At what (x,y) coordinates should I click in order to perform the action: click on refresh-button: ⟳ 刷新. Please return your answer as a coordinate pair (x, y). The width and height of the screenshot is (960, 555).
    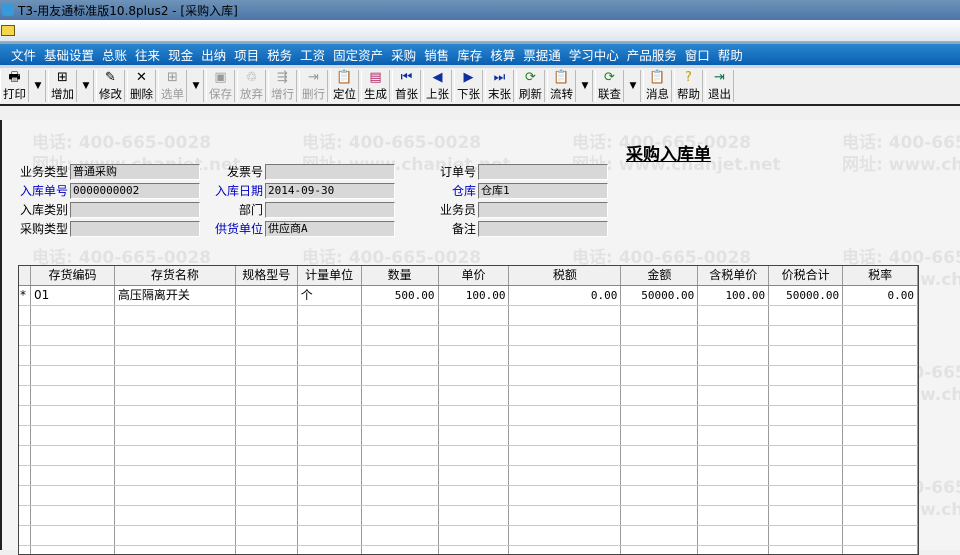
    Looking at the image, I should click on (530, 86).